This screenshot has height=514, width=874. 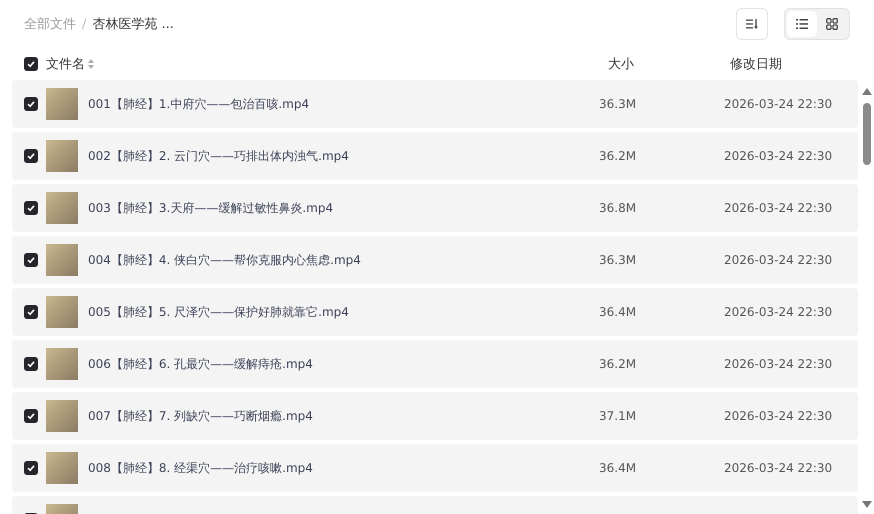 I want to click on file-row: 001【肺经】1.中府穴——包治百咳.mp4 36.3M 2026-03-24 22:30, so click(x=435, y=104).